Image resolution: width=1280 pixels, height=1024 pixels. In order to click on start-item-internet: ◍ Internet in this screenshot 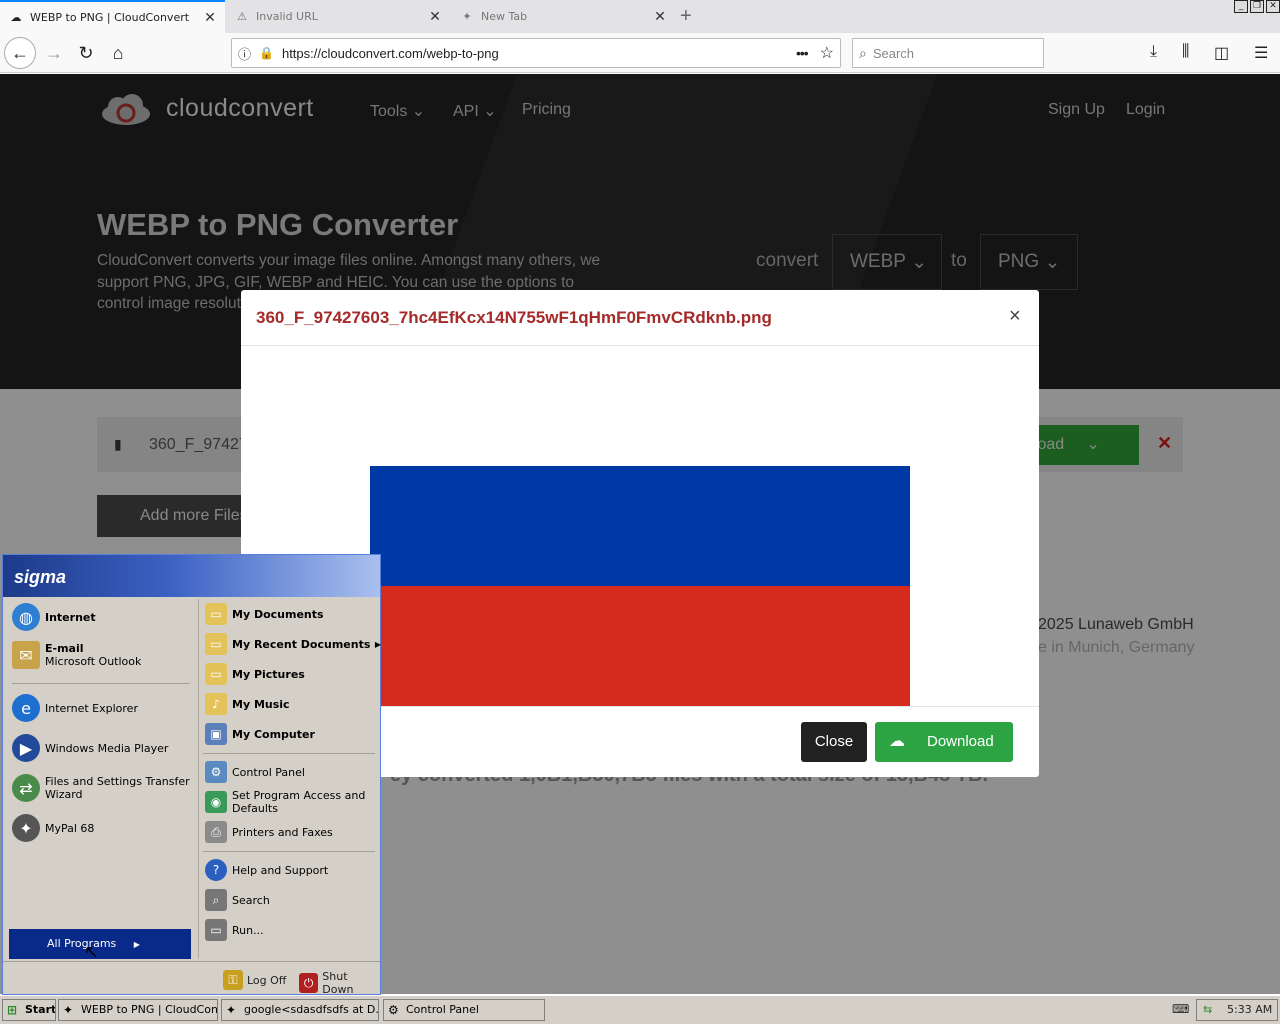, I will do `click(54, 617)`.